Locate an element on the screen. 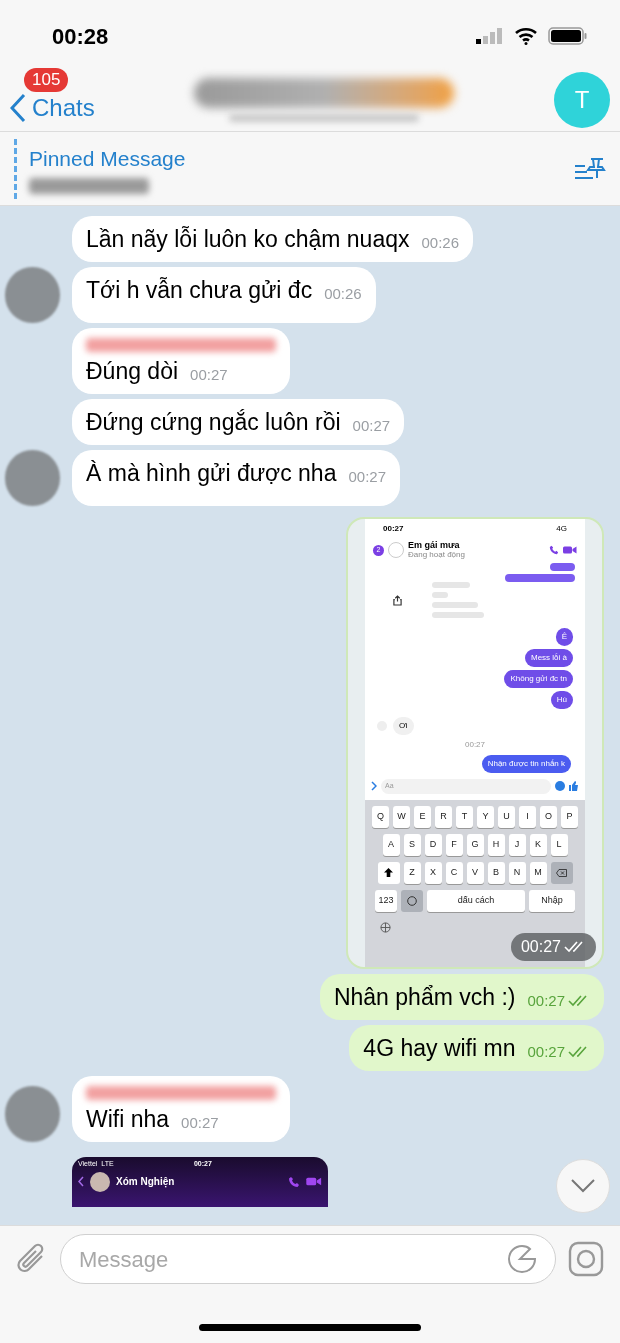  keyboard-key: K is located at coordinates (538, 844).